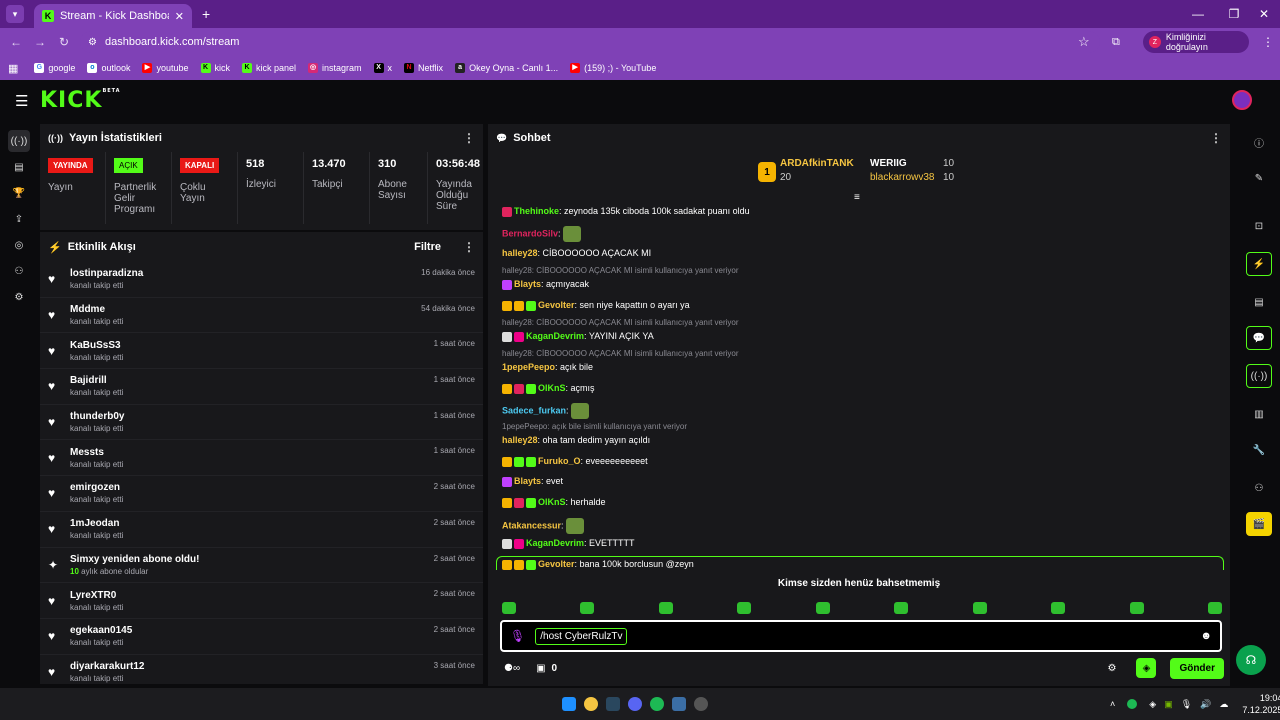  I want to click on url-field: ⚙ dashboard.kick.com/stream, so click(590, 42).